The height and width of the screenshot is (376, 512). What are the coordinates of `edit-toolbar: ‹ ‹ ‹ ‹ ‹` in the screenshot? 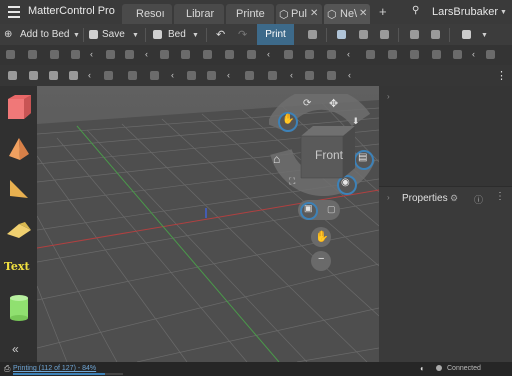 It's located at (256, 55).